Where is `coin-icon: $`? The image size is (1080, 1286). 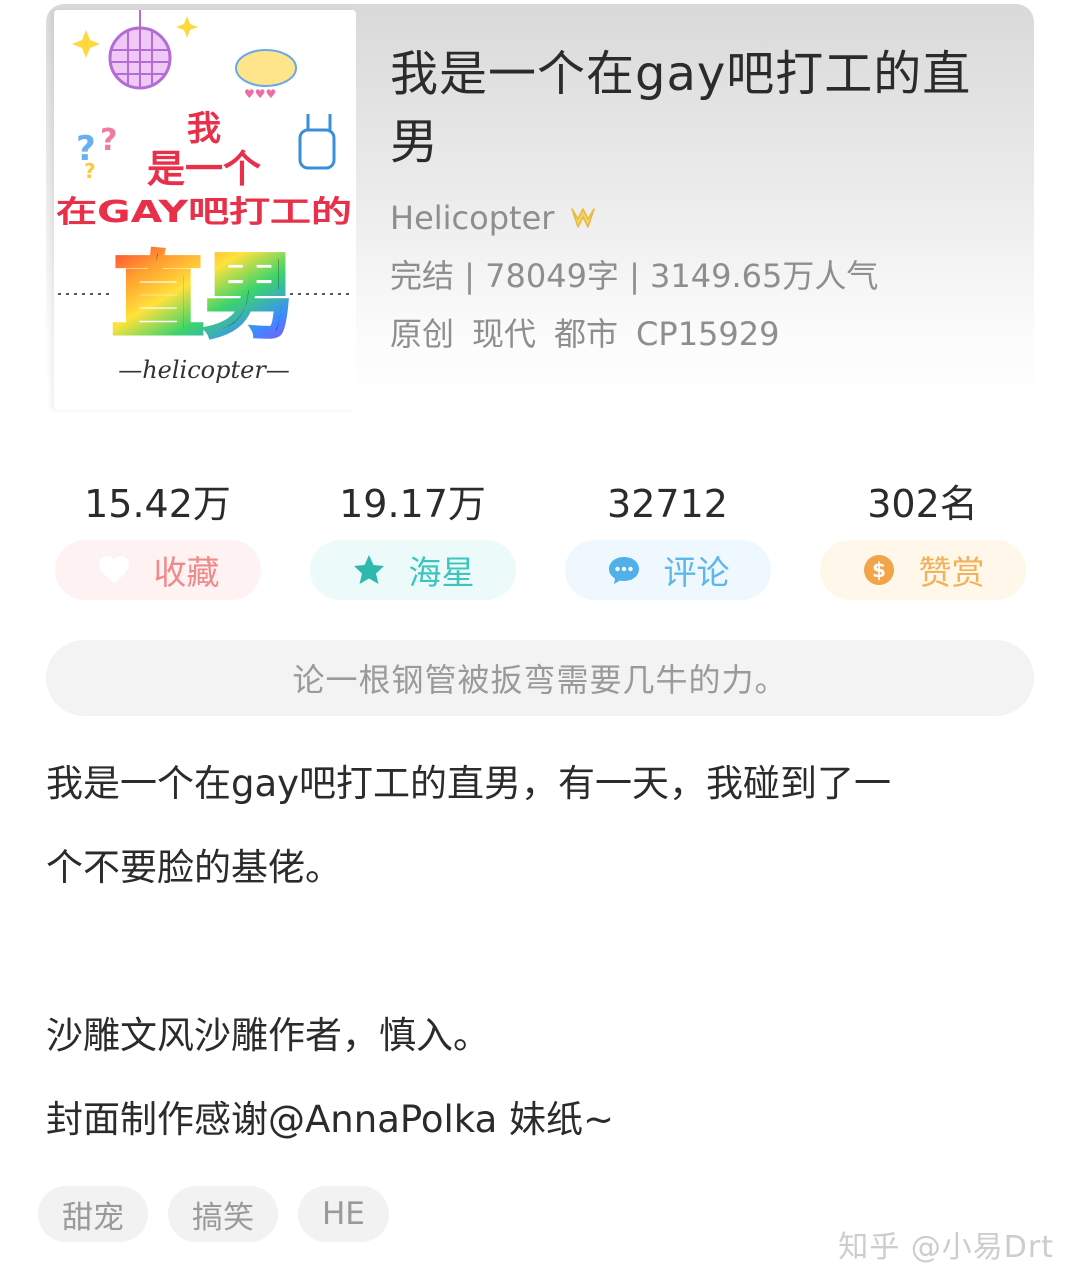
coin-icon: $ is located at coordinates (878, 570).